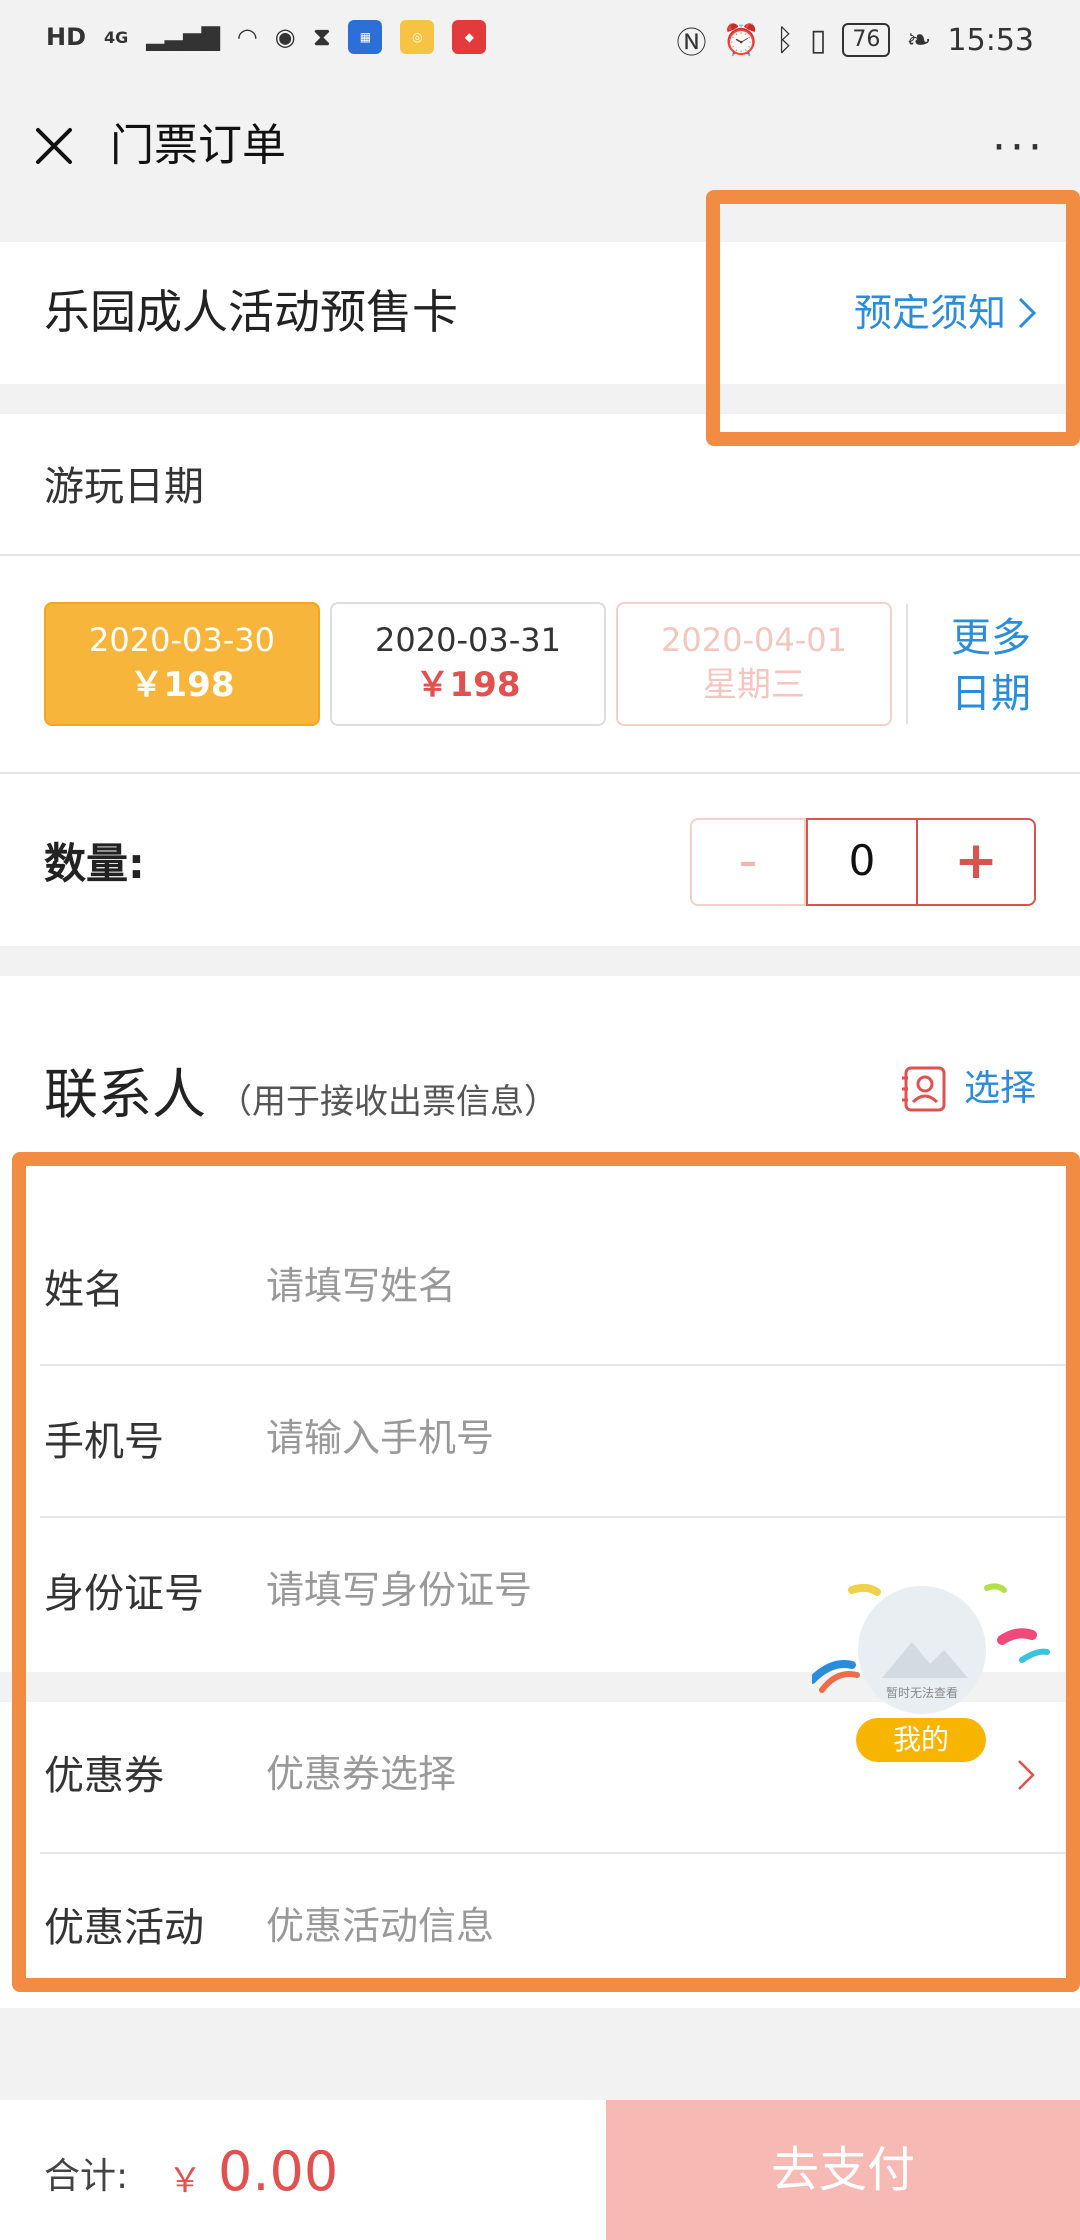  I want to click on play-date-label: 游玩日期, so click(124, 487).